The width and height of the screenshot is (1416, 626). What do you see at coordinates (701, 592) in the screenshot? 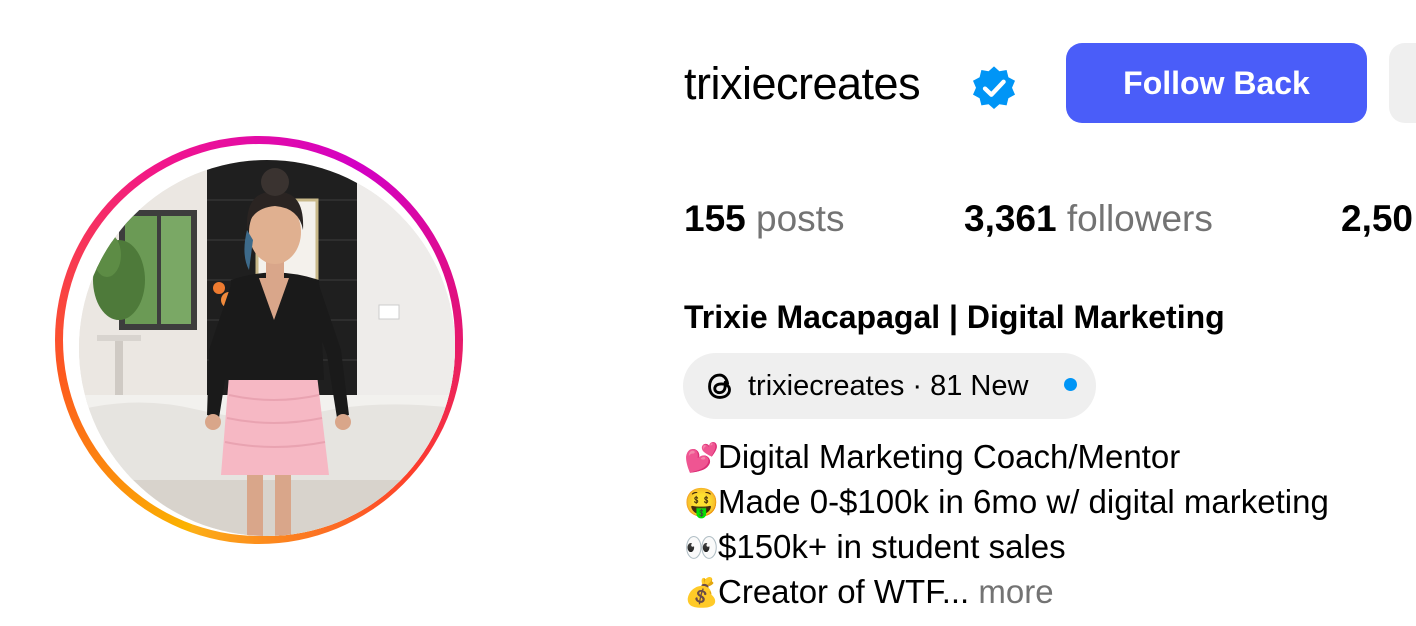
I see `money-bag-emoji-icon: 💰` at bounding box center [701, 592].